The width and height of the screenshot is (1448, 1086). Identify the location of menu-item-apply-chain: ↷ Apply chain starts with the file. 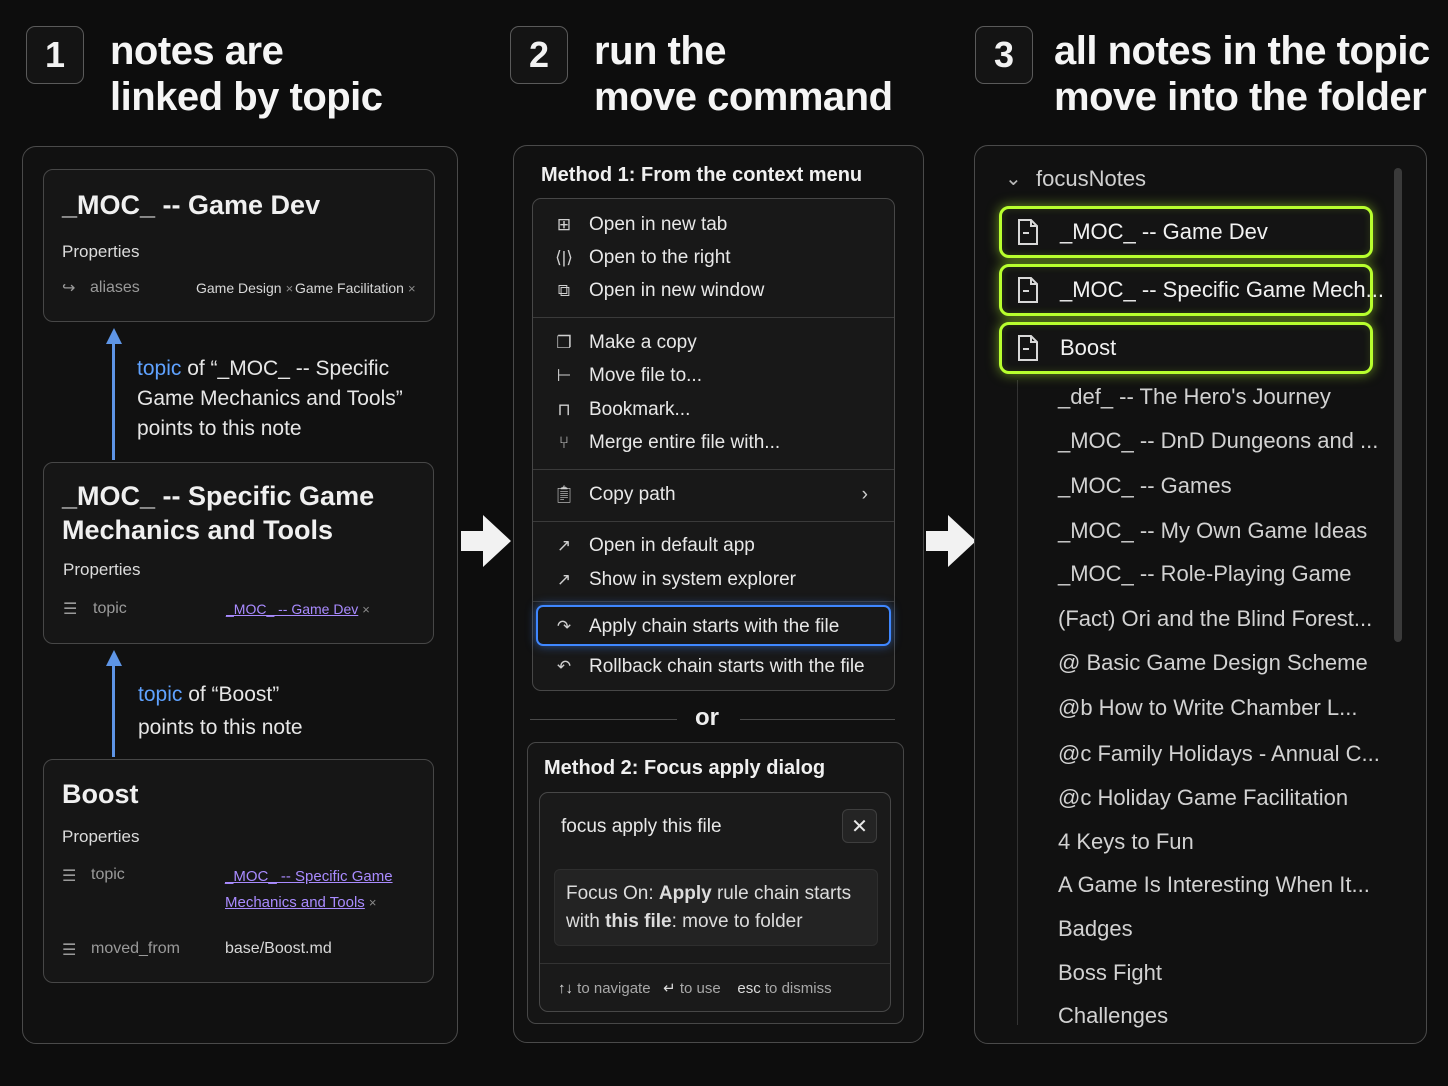
(713, 627).